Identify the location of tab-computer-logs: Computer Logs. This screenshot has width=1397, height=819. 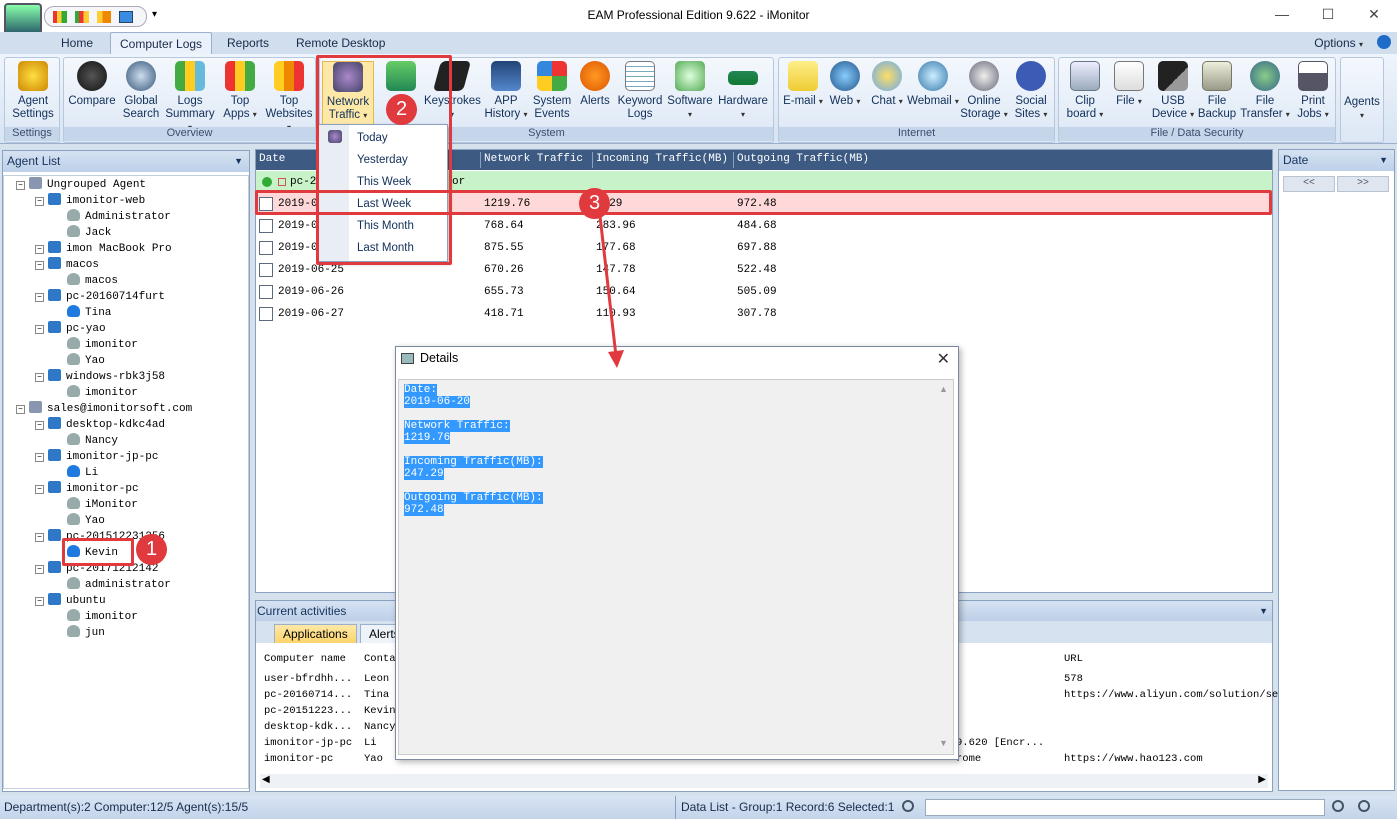
(161, 43).